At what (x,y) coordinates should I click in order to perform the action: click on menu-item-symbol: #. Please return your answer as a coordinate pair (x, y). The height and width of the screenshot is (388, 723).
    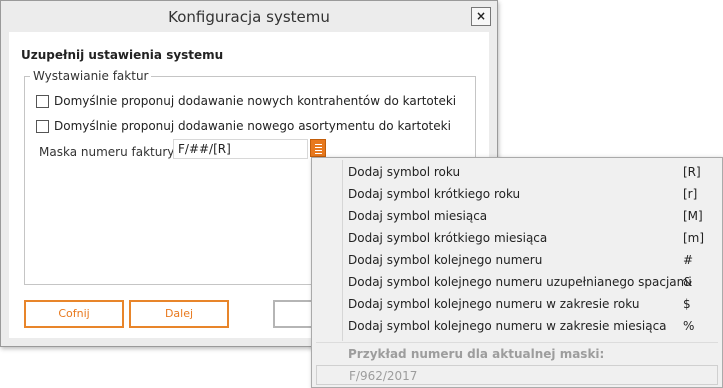
    Looking at the image, I should click on (688, 260).